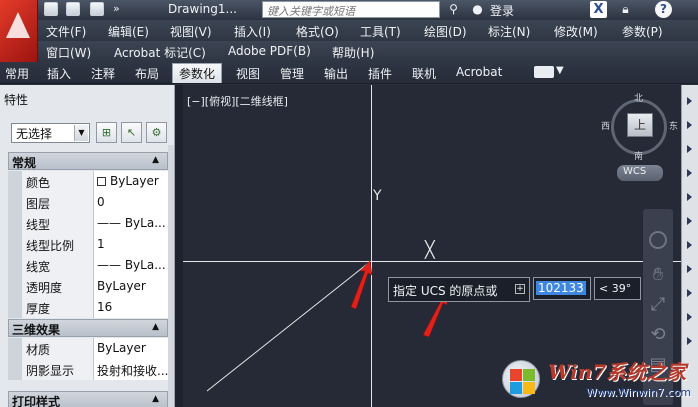 This screenshot has height=407, width=698. What do you see at coordinates (658, 240) in the screenshot?
I see `steering-wheel-icon` at bounding box center [658, 240].